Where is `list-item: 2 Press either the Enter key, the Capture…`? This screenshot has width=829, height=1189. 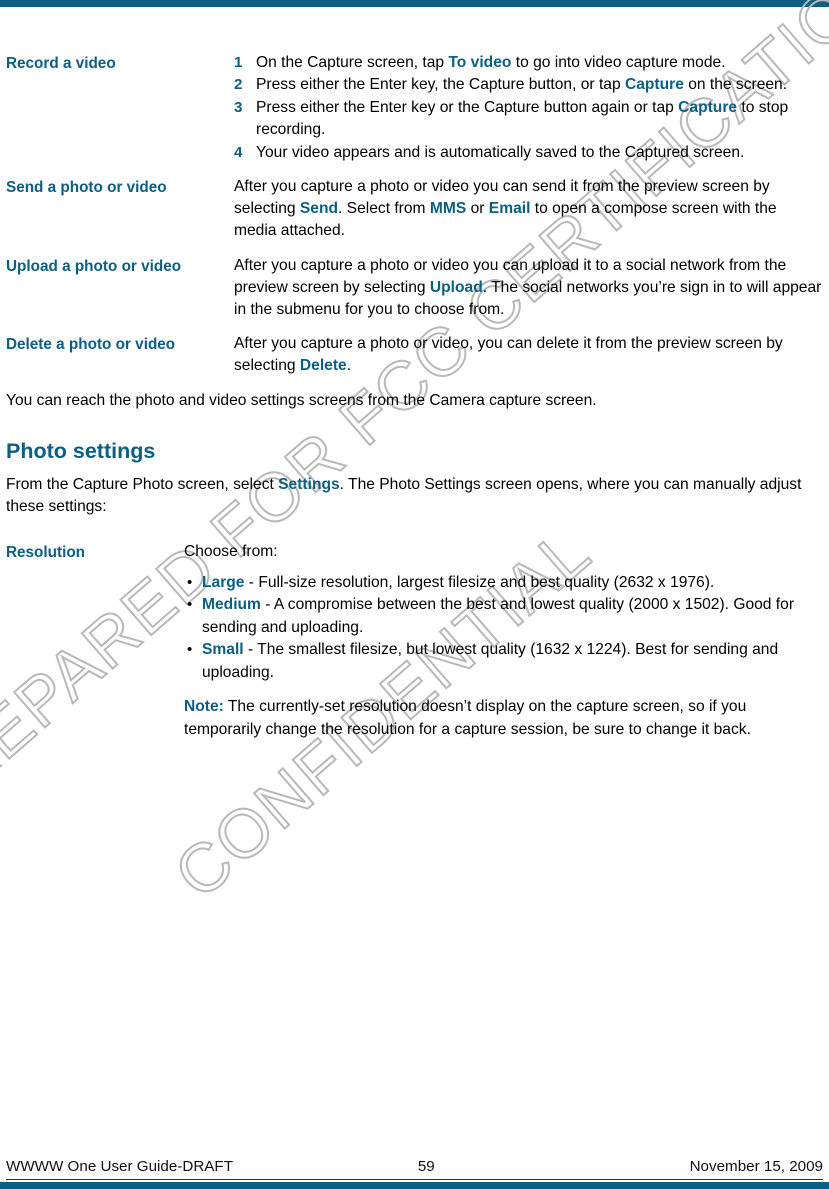 list-item: 2 Press either the Enter key, the Capture… is located at coordinates (528, 85).